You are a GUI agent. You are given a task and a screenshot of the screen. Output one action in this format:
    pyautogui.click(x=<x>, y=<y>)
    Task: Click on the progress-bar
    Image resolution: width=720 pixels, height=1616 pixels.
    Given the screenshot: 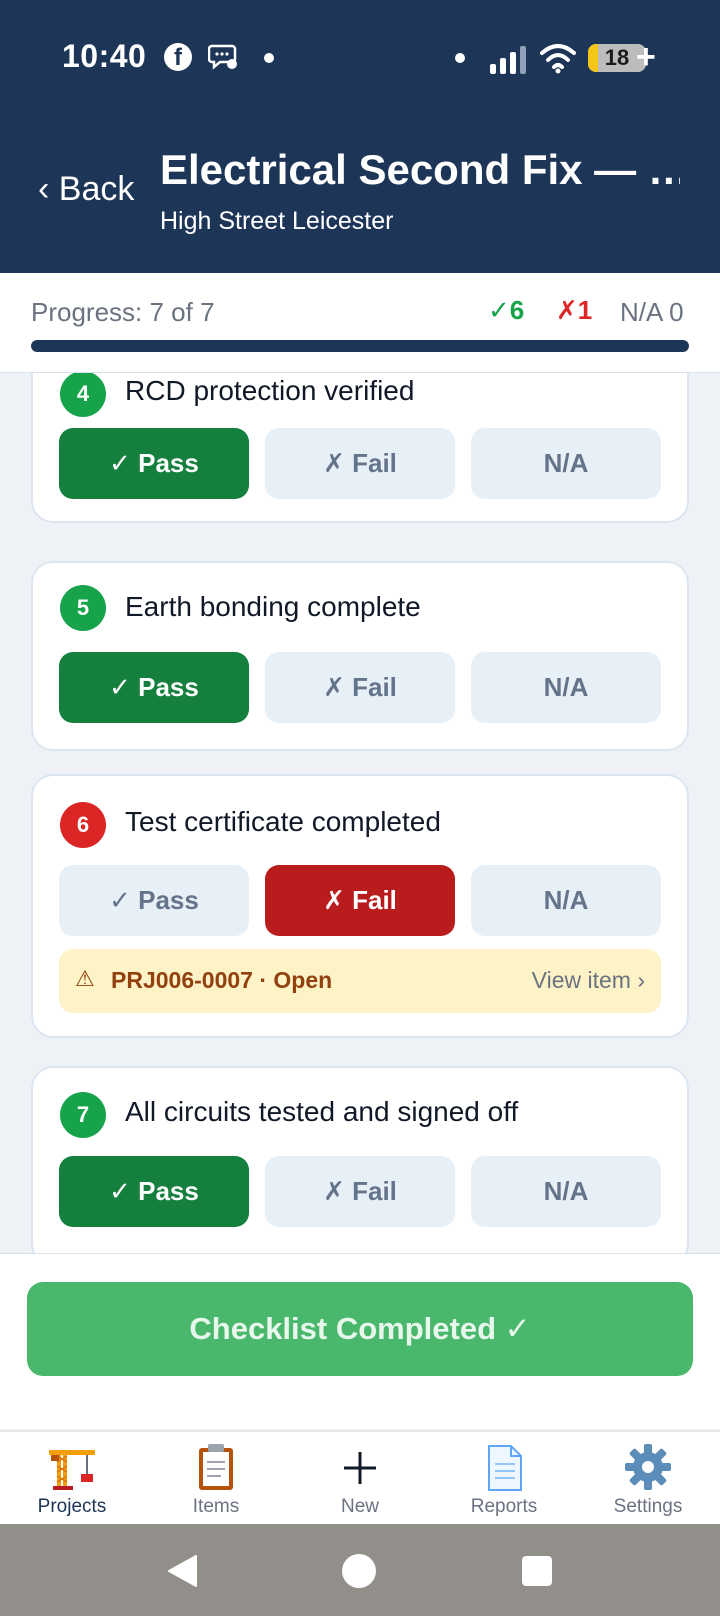 What is the action you would take?
    pyautogui.click(x=360, y=346)
    